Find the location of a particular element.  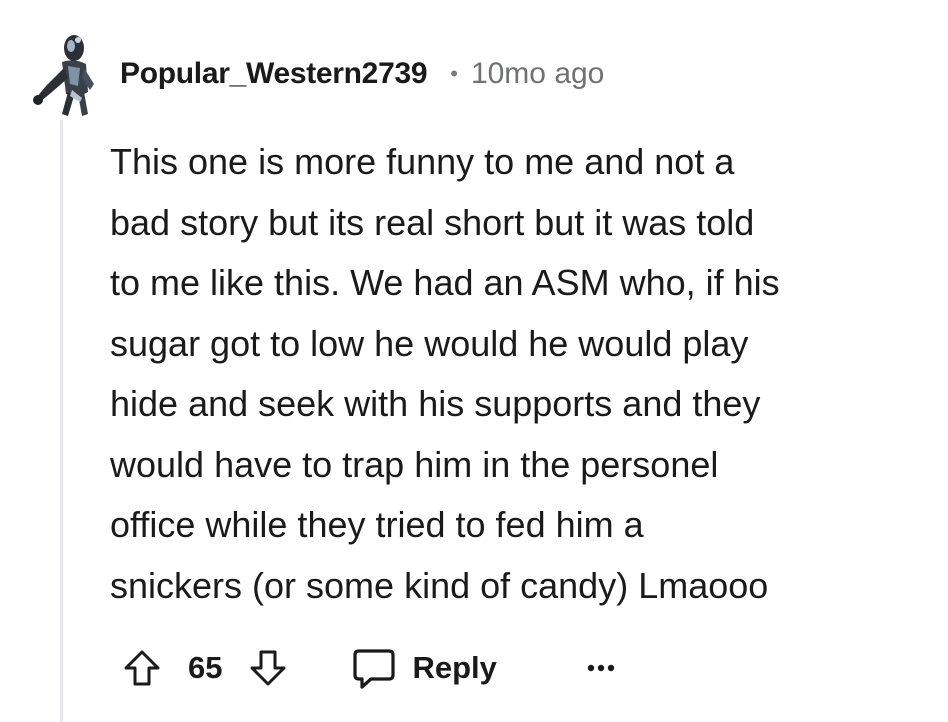

avatar is located at coordinates (62, 74).